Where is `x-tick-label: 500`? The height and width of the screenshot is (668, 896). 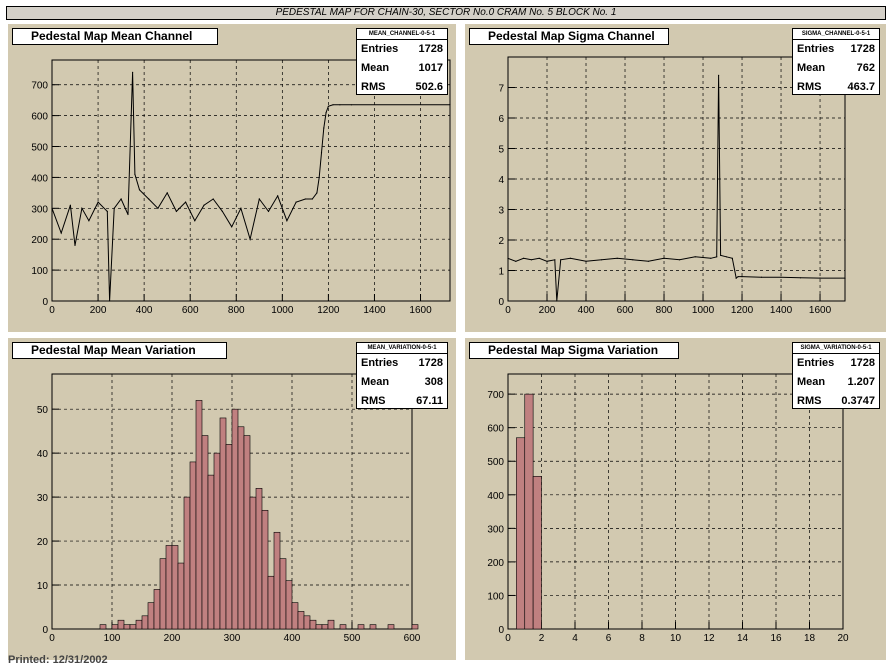
x-tick-label: 500 is located at coordinates (352, 638).